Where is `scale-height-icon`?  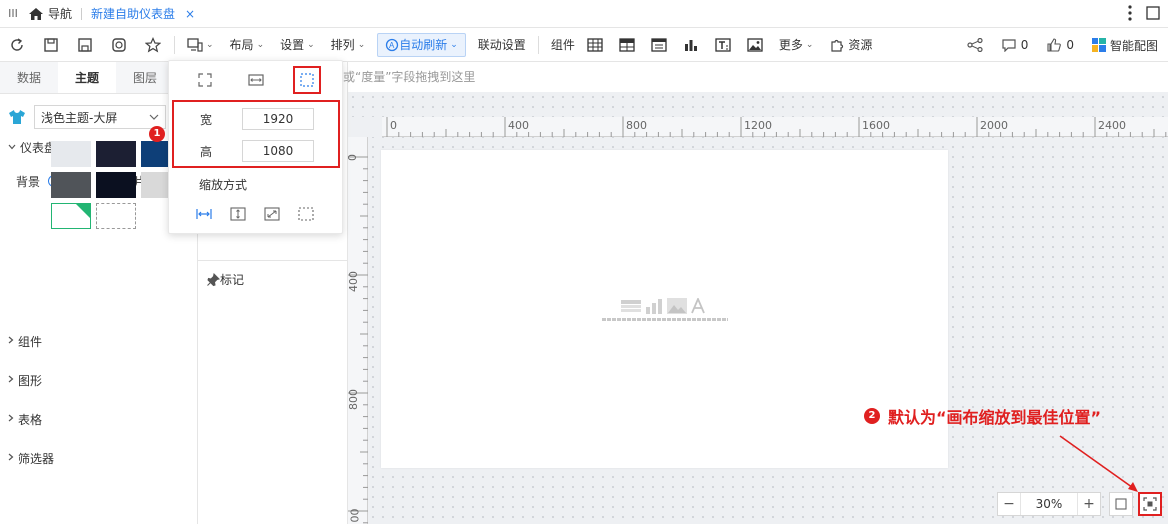 scale-height-icon is located at coordinates (238, 214).